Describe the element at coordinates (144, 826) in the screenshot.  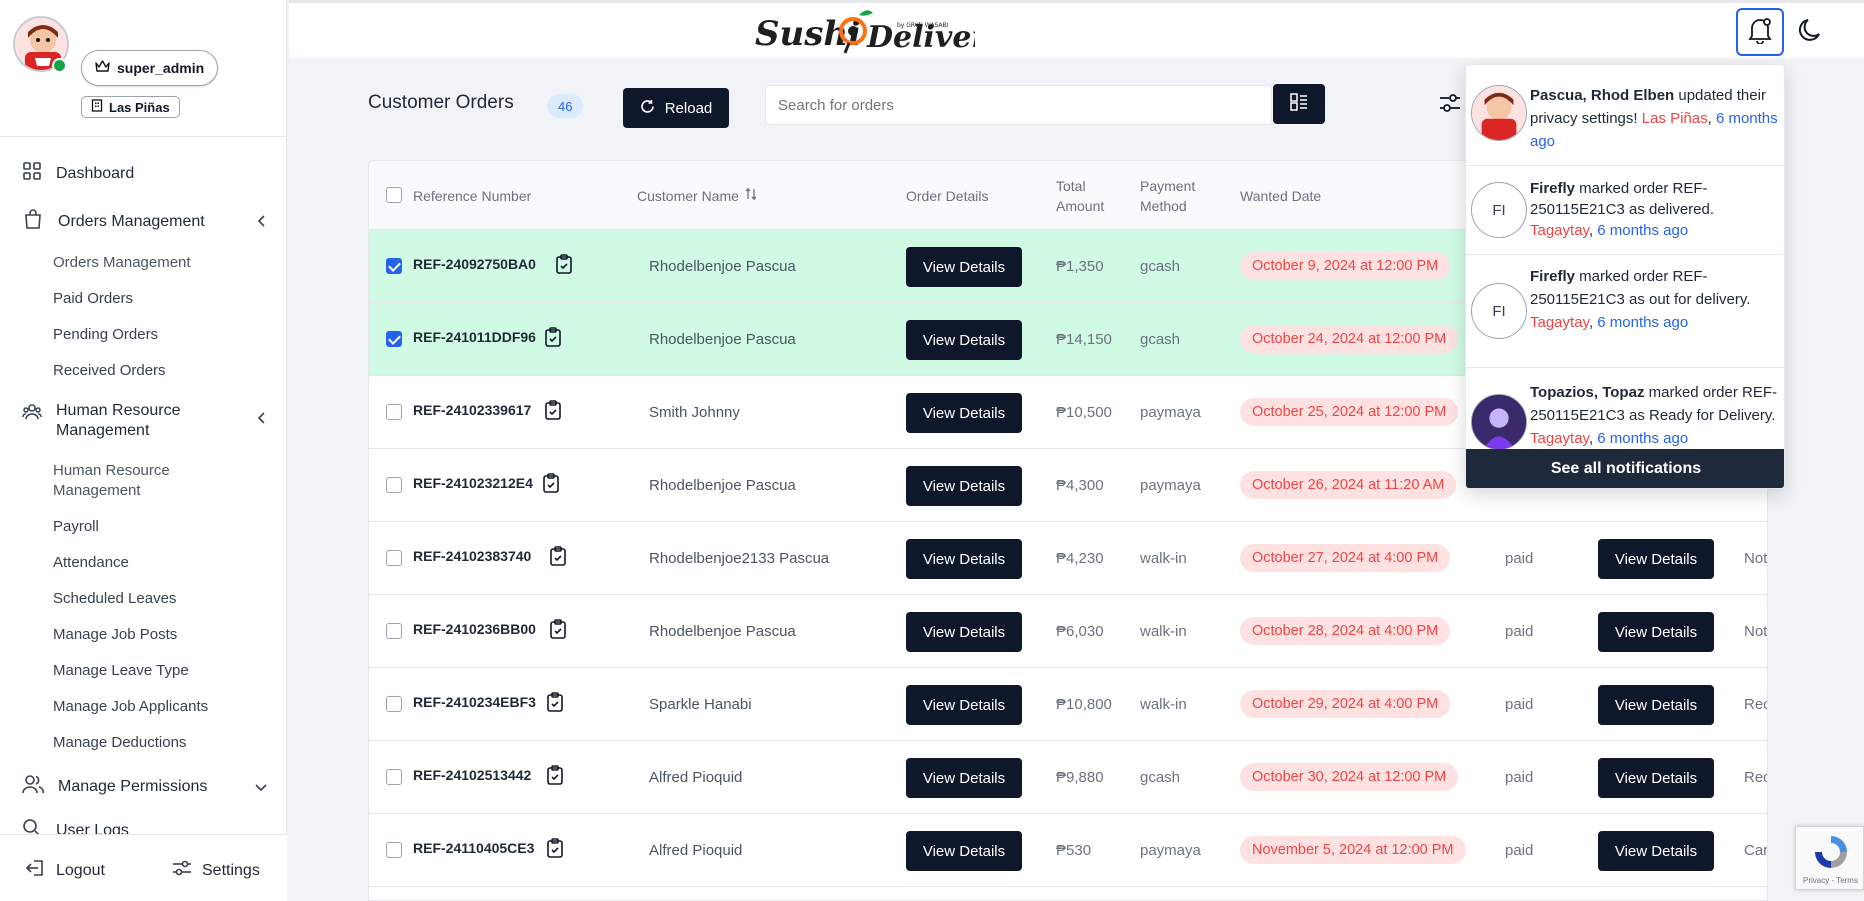
I see `sidebar-item-user-logs: User Logs` at that location.